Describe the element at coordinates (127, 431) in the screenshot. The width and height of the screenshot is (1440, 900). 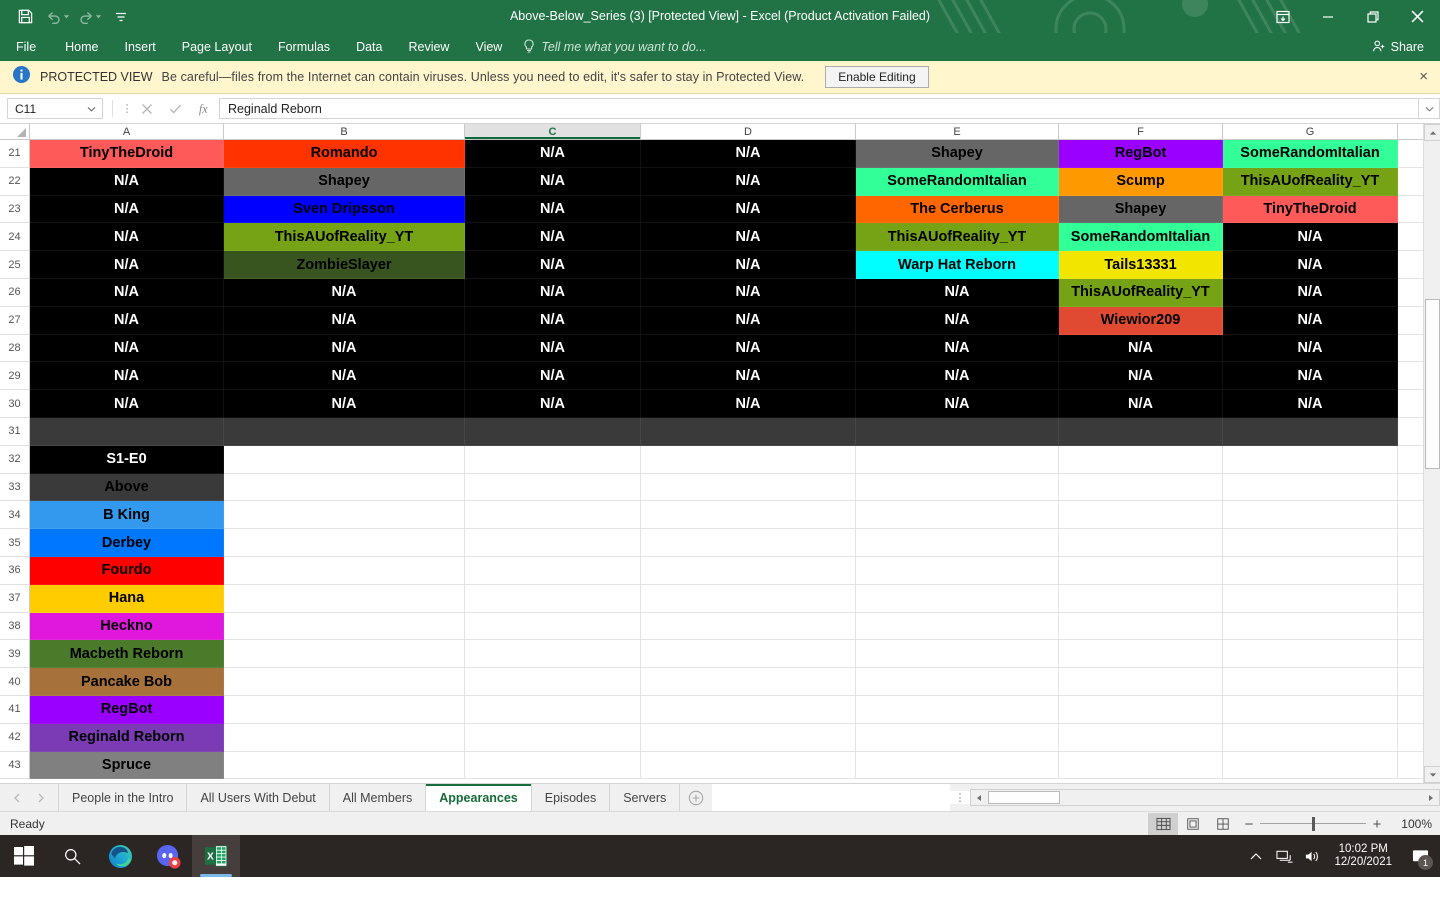
I see `grid-cell-A31` at that location.